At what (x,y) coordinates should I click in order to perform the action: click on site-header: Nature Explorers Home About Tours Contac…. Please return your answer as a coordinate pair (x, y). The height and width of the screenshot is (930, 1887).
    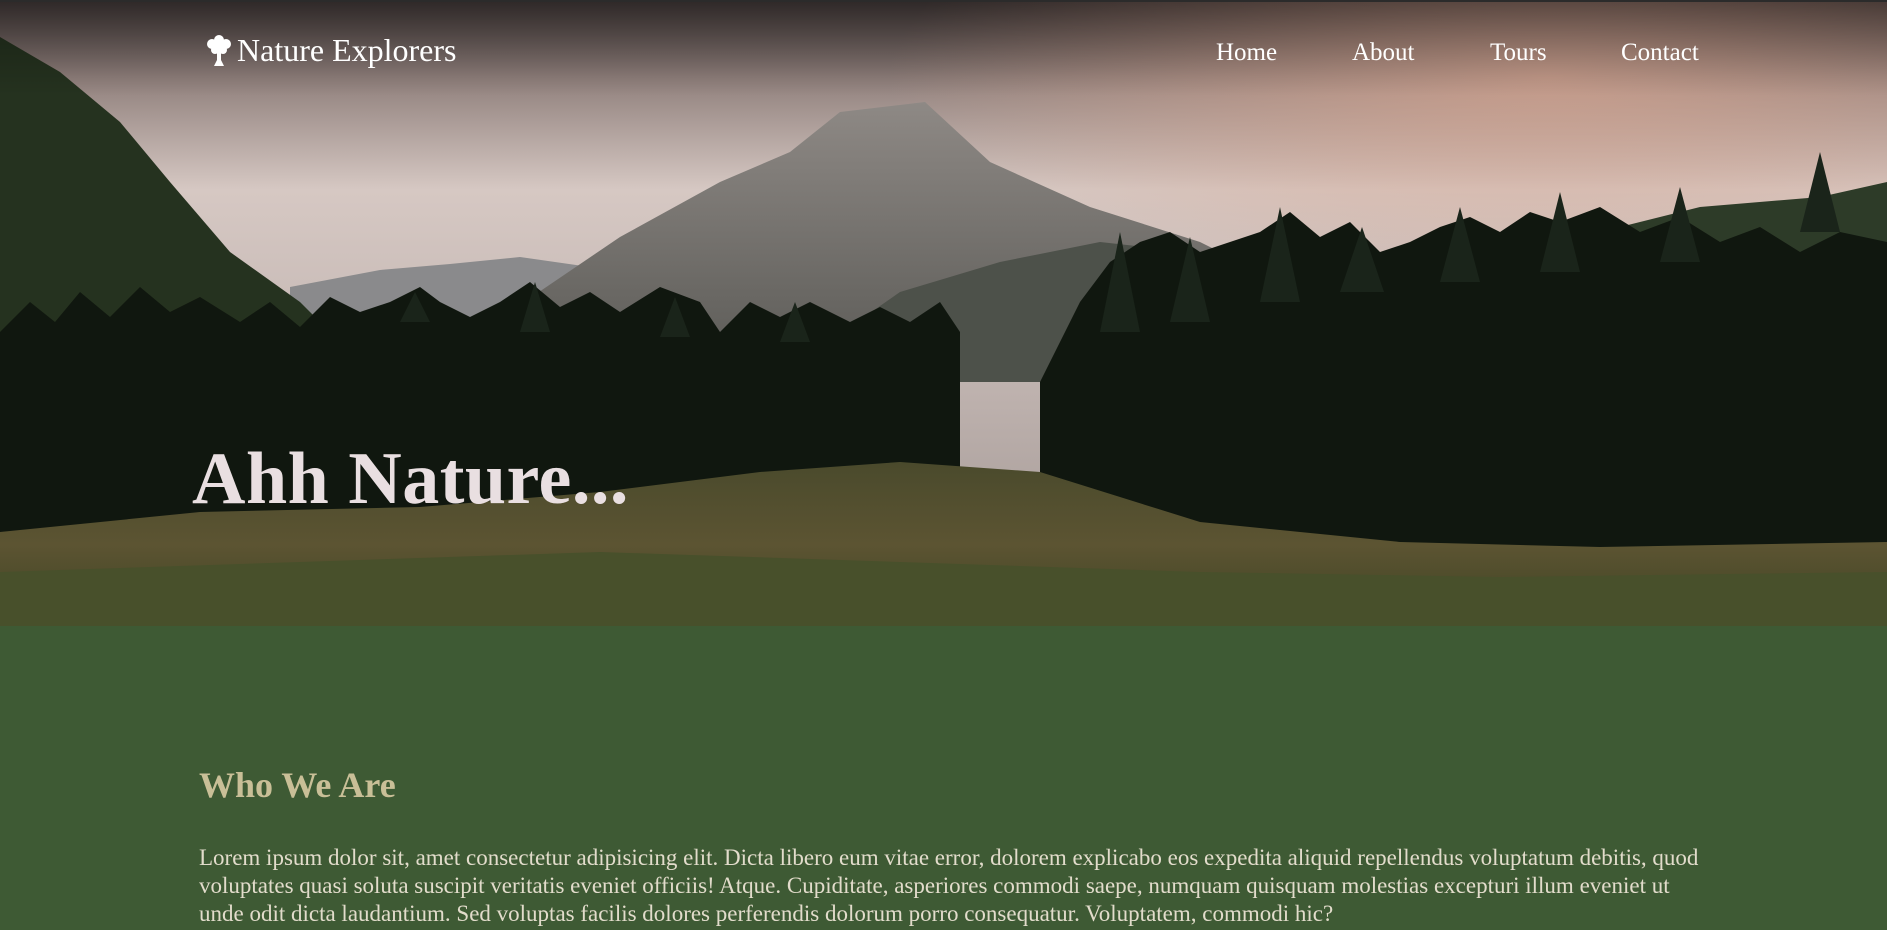
    Looking at the image, I should click on (943, 54).